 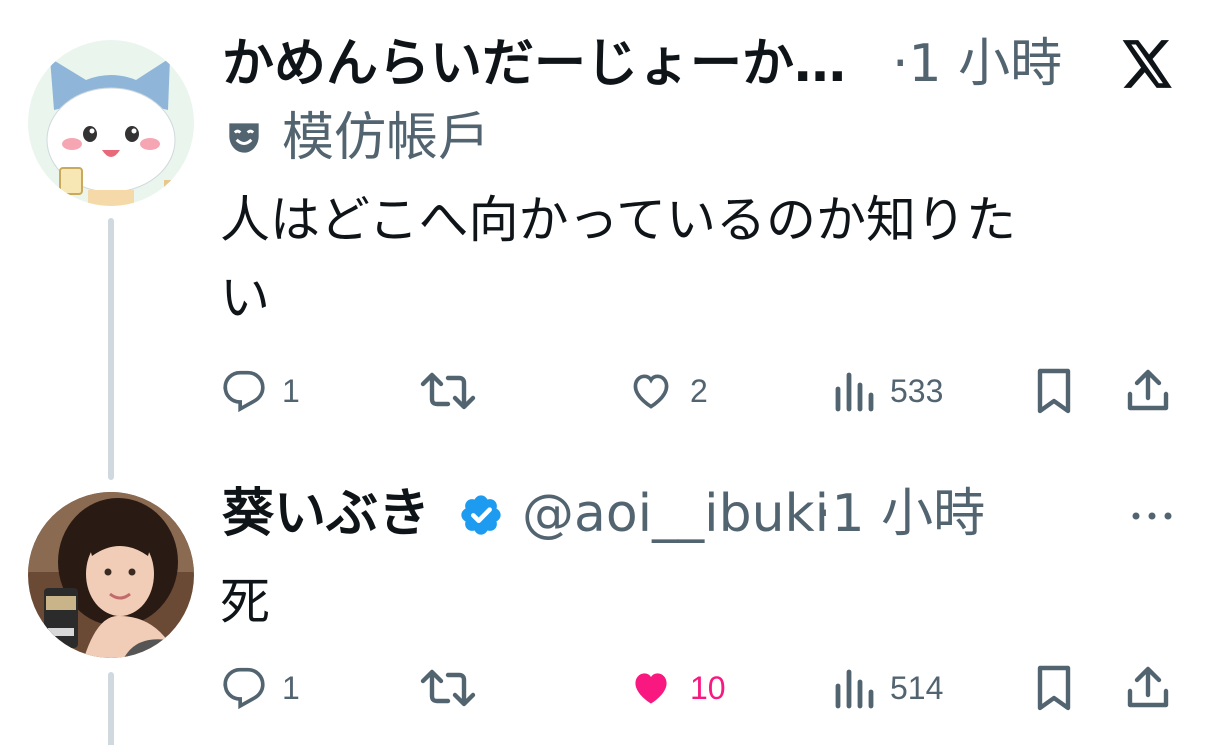 What do you see at coordinates (326, 514) in the screenshot?
I see `display-name: 葵いぶき` at bounding box center [326, 514].